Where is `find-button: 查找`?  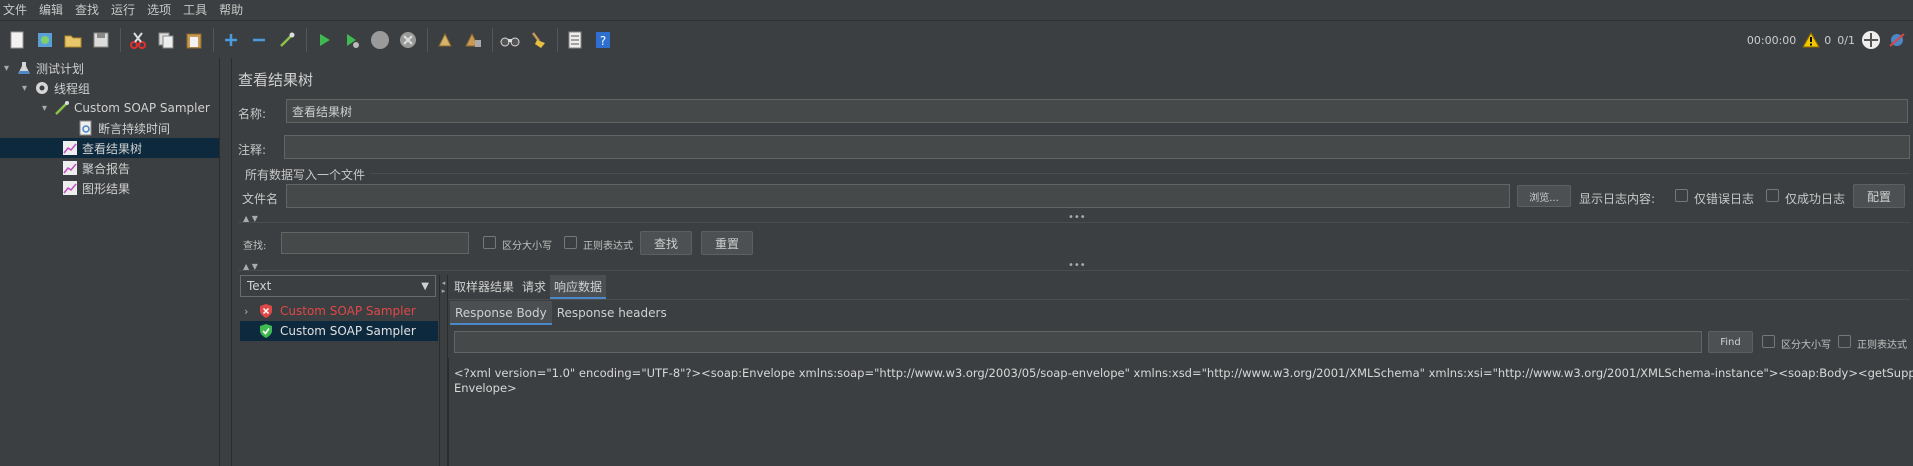 find-button: 查找 is located at coordinates (666, 243).